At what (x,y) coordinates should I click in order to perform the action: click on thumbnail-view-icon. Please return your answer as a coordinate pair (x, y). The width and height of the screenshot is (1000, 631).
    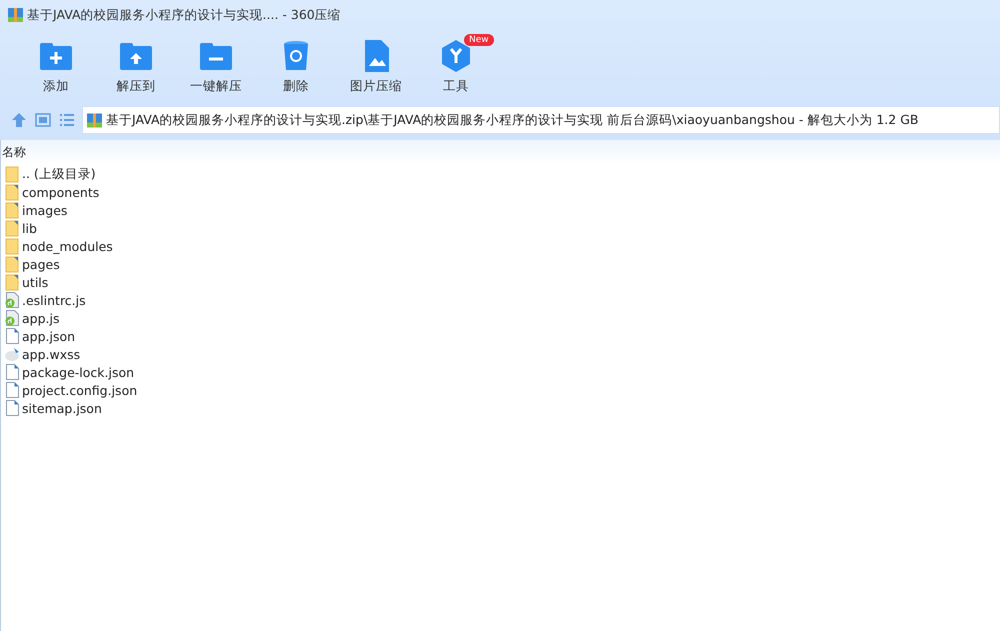
    Looking at the image, I should click on (43, 120).